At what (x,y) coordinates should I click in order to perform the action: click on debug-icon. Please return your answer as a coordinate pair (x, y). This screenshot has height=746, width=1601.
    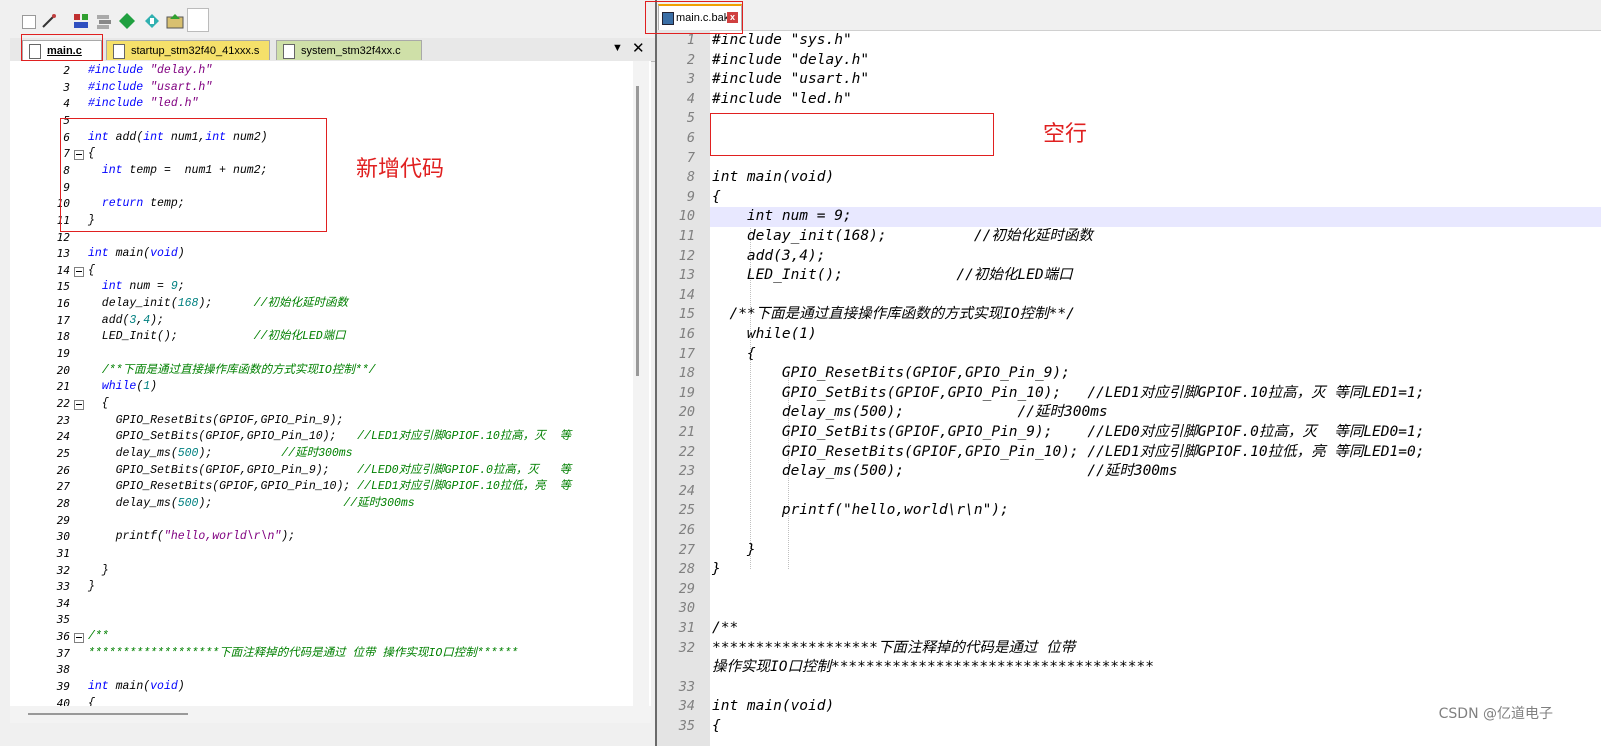
    Looking at the image, I should click on (175, 21).